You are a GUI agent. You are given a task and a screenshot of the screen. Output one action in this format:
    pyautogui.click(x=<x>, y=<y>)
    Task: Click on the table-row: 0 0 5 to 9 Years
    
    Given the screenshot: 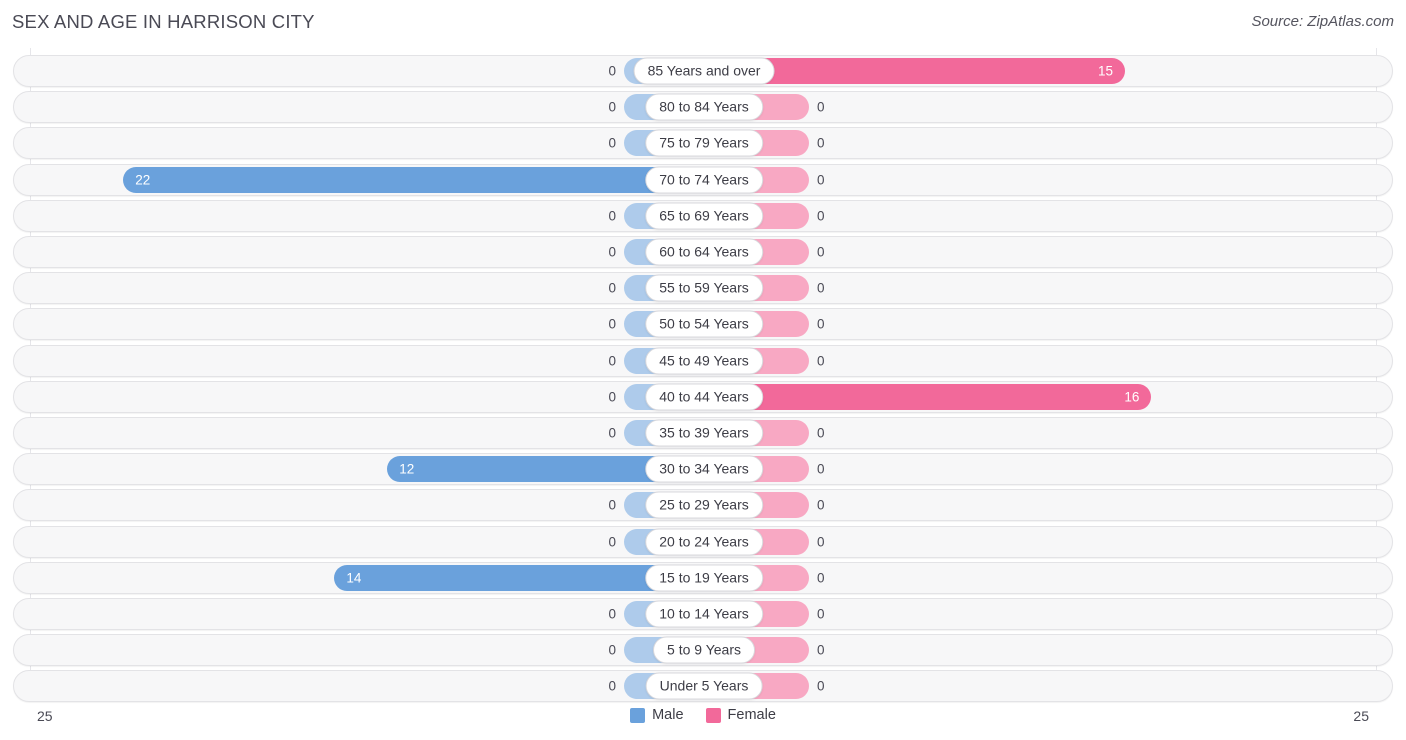 What is the action you would take?
    pyautogui.click(x=703, y=650)
    